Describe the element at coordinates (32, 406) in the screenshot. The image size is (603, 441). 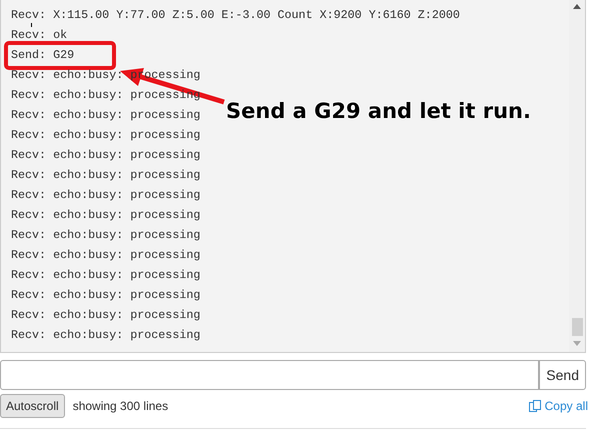
I see `autoscroll-button: Autoscroll` at that location.